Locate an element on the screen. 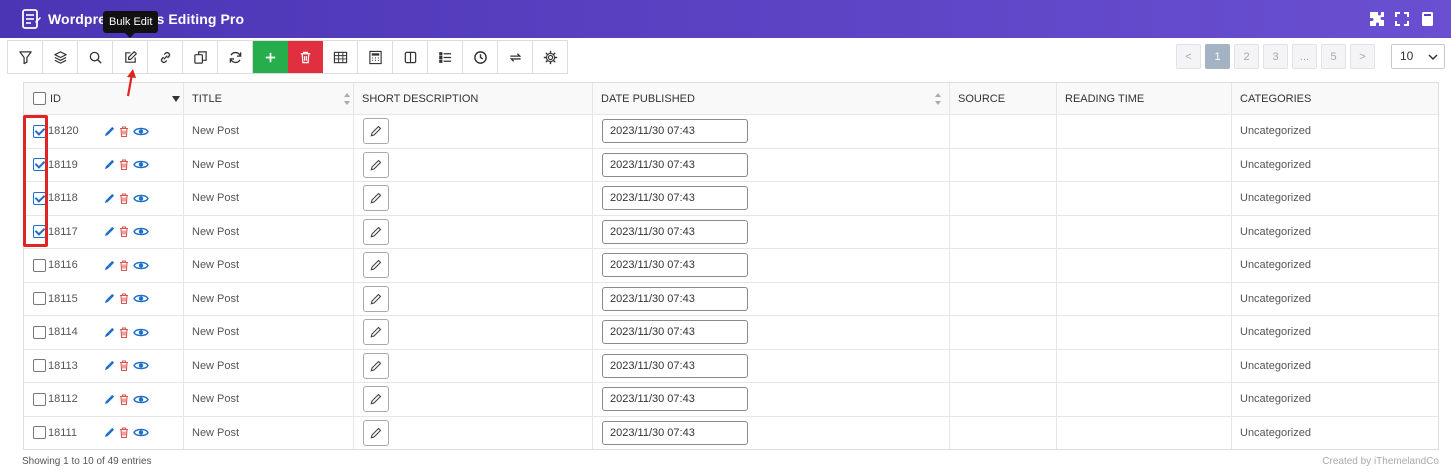  puzzle-icon is located at coordinates (1377, 19).